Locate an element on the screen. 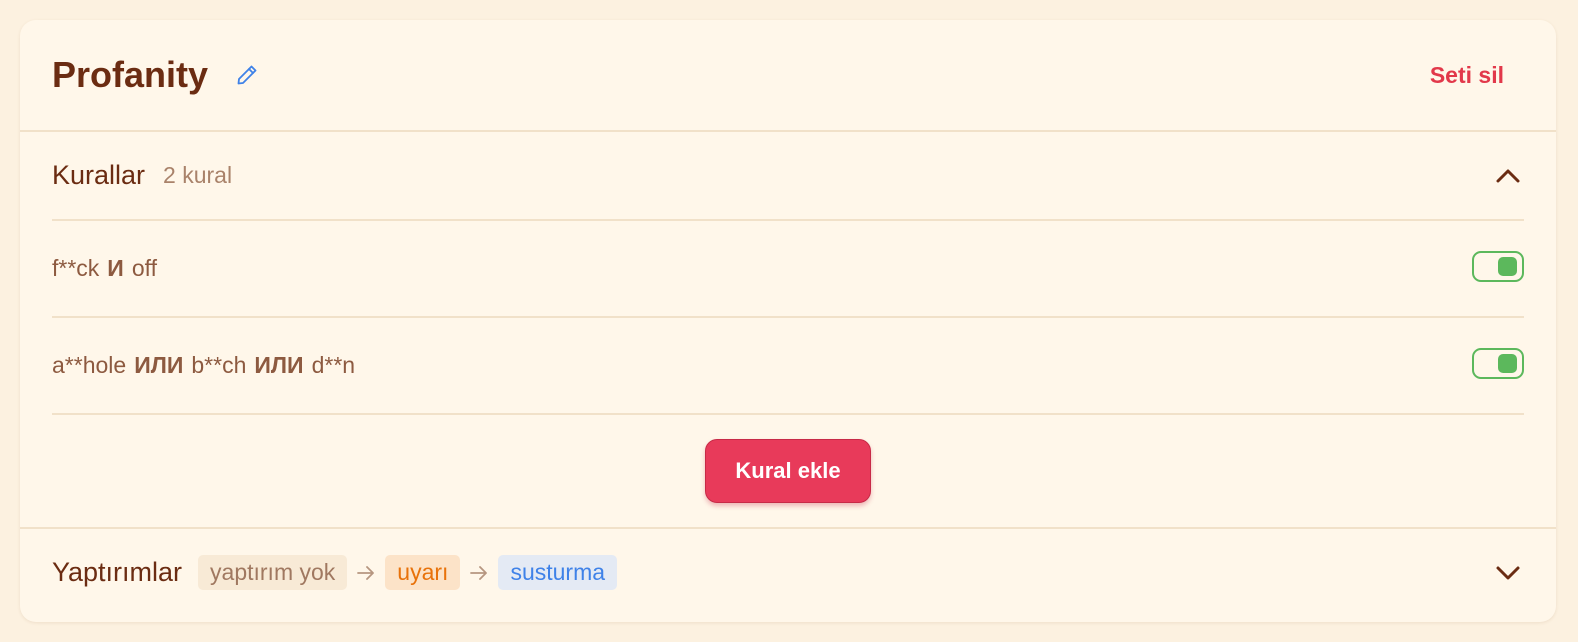 This screenshot has height=642, width=1578. pencil-icon is located at coordinates (247, 75).